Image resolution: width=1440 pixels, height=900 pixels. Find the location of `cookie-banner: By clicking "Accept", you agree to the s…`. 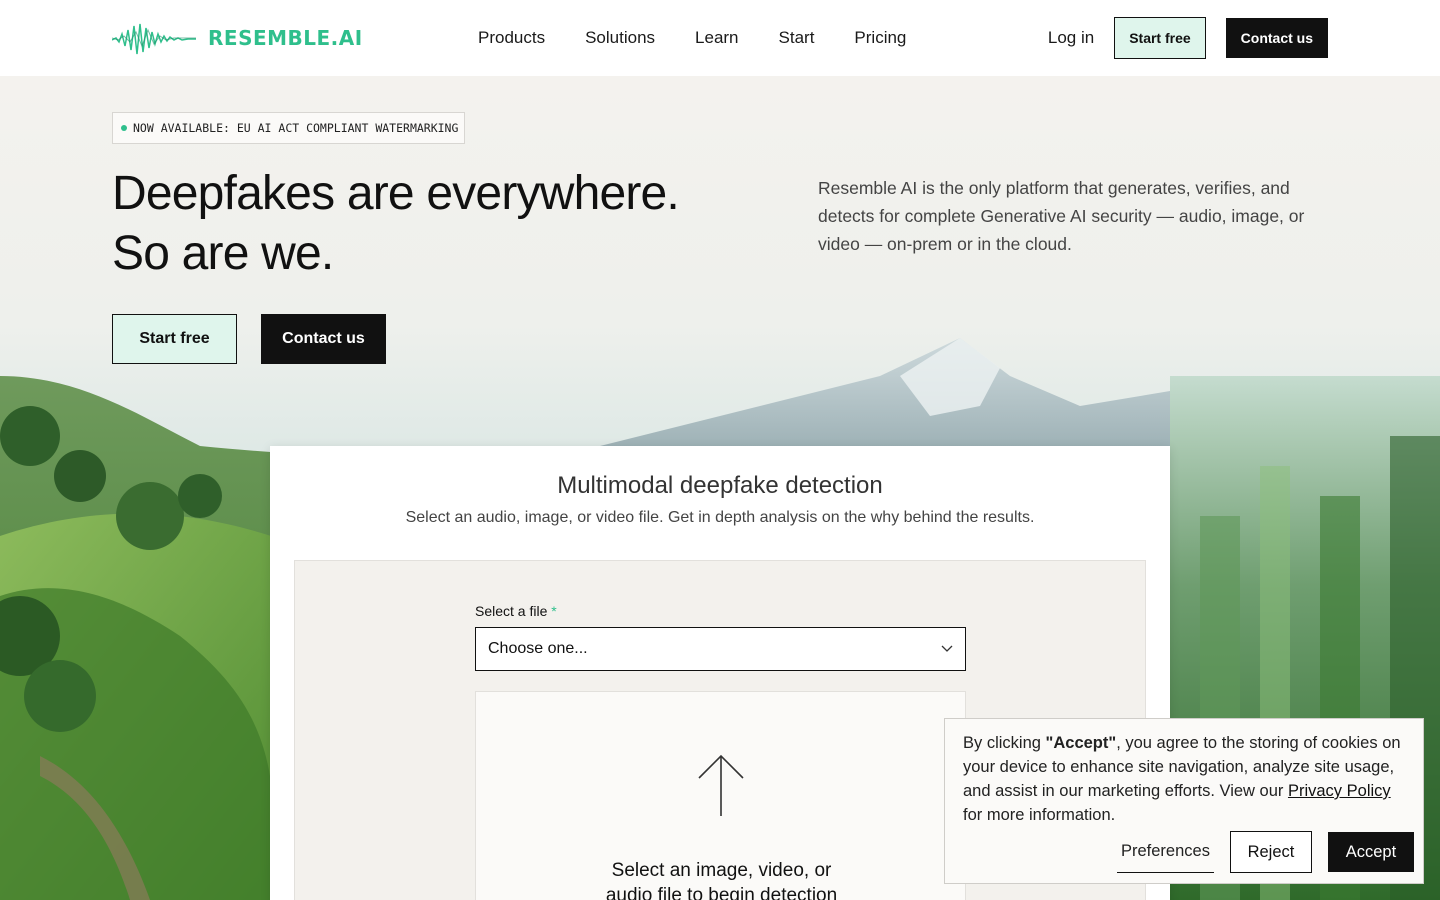

cookie-banner: By clicking "Accept", you agree to the s… is located at coordinates (1184, 801).